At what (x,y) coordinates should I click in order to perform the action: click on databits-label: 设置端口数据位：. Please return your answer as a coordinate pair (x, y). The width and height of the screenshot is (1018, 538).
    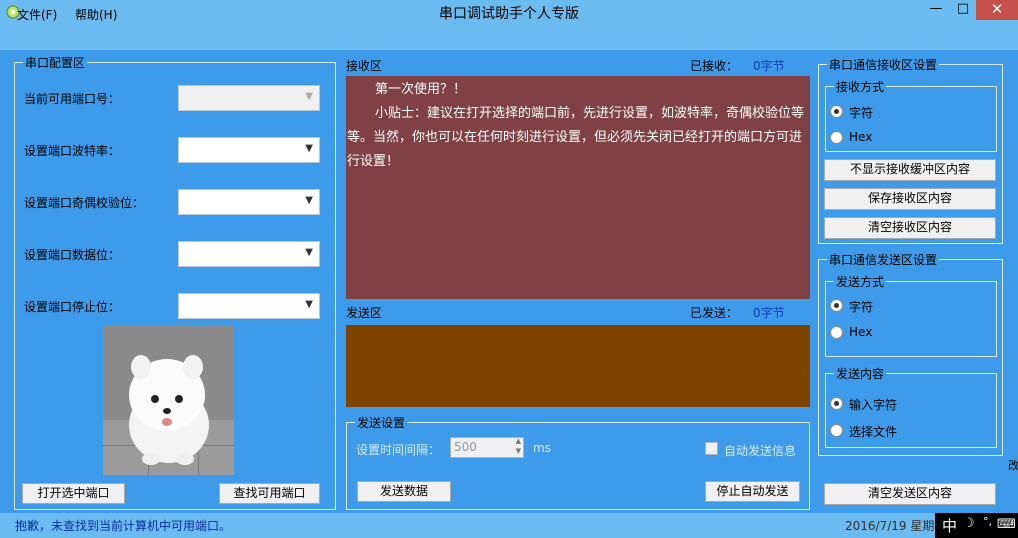
    Looking at the image, I should click on (72, 255).